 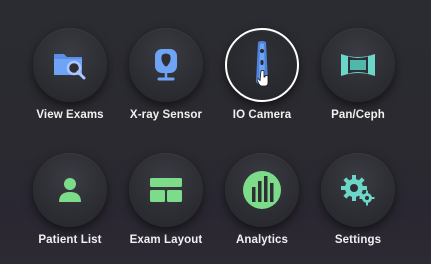 I want to click on tile-patient-list: Patient List, so click(x=70, y=208).